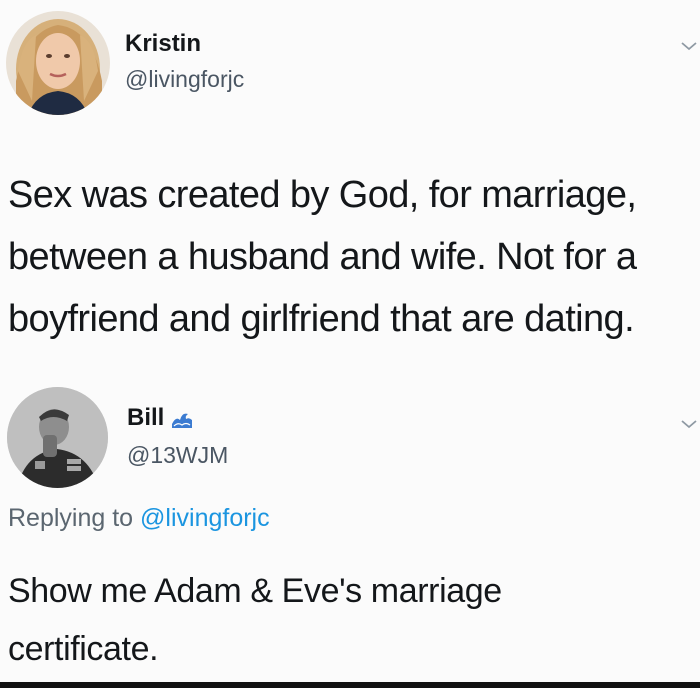 Image resolution: width=700 pixels, height=688 pixels. Describe the element at coordinates (322, 195) in the screenshot. I see `tweet-text-line: Sex was created by God, for marriage,` at that location.